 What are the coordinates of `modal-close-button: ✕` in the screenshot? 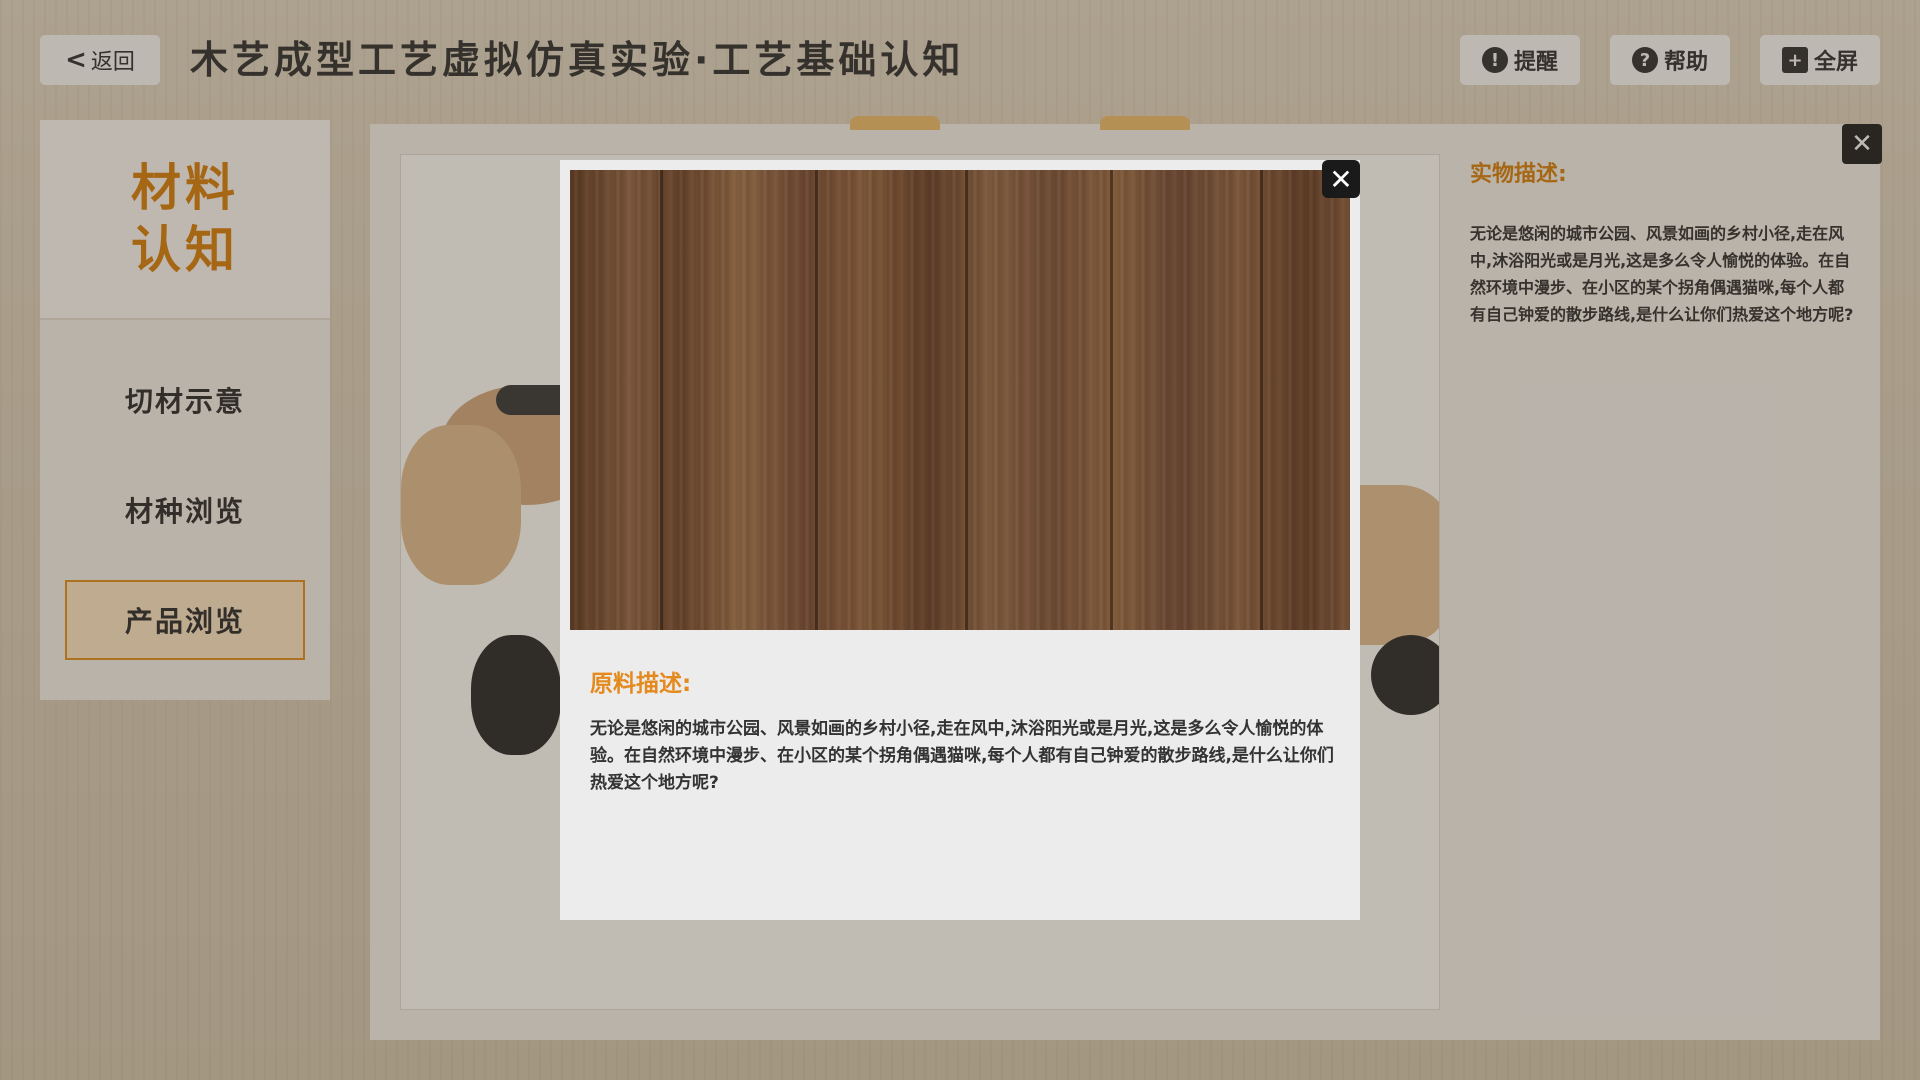 It's located at (1341, 179).